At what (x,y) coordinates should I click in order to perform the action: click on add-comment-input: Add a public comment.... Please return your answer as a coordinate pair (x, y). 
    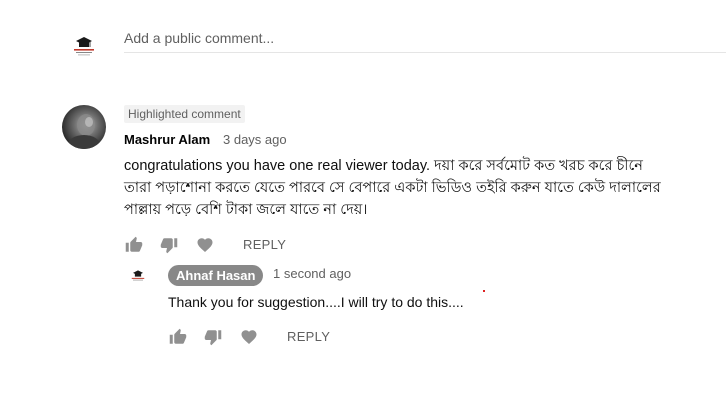
    Looking at the image, I should click on (425, 40).